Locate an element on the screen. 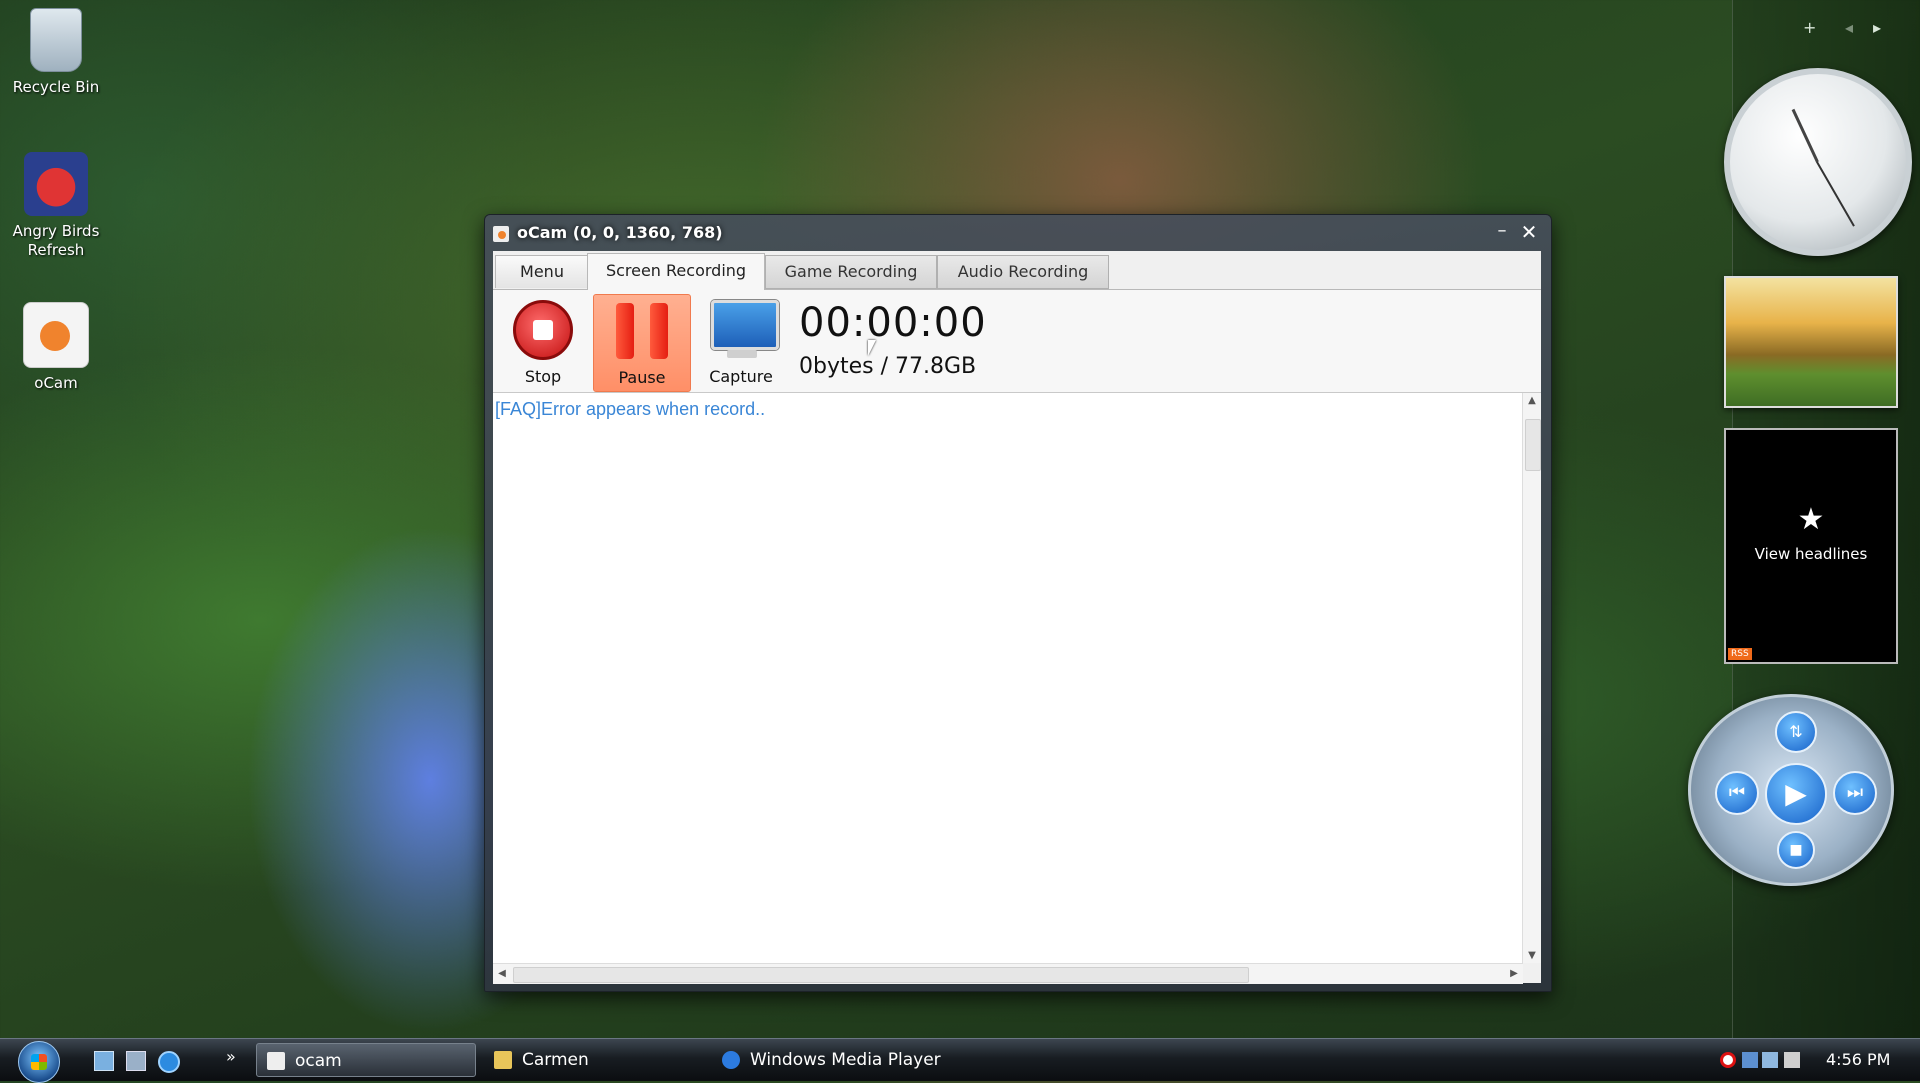 The width and height of the screenshot is (1920, 1083). angry-birds-icon is located at coordinates (56, 184).